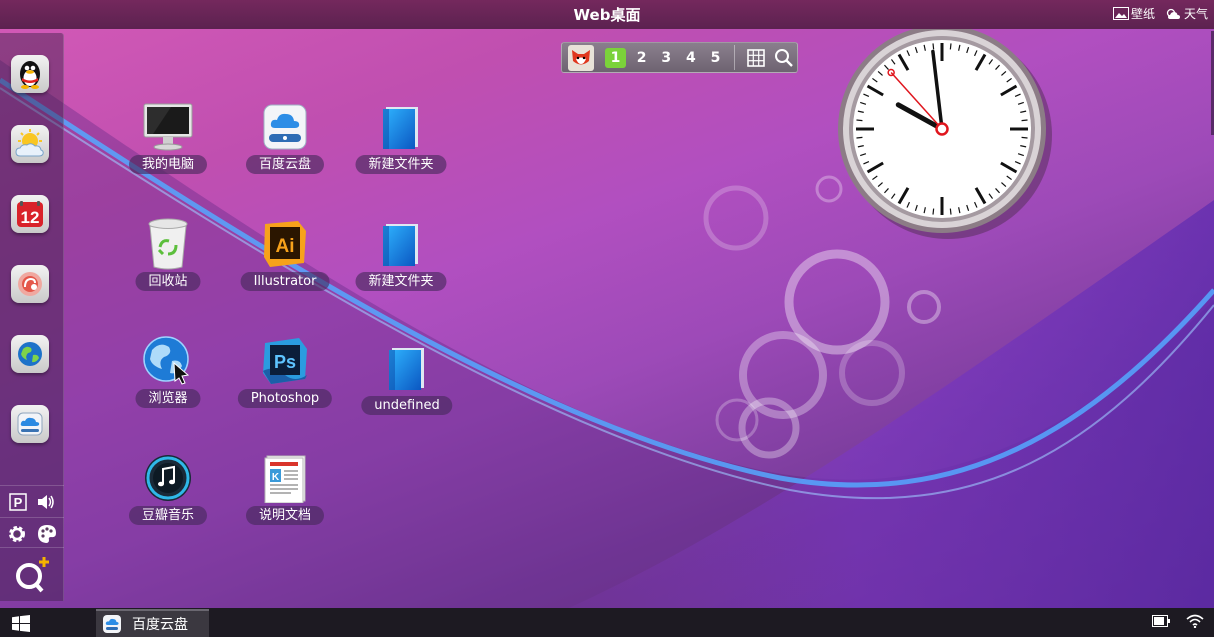 The width and height of the screenshot is (1214, 637). I want to click on q-plus-icon, so click(32, 574).